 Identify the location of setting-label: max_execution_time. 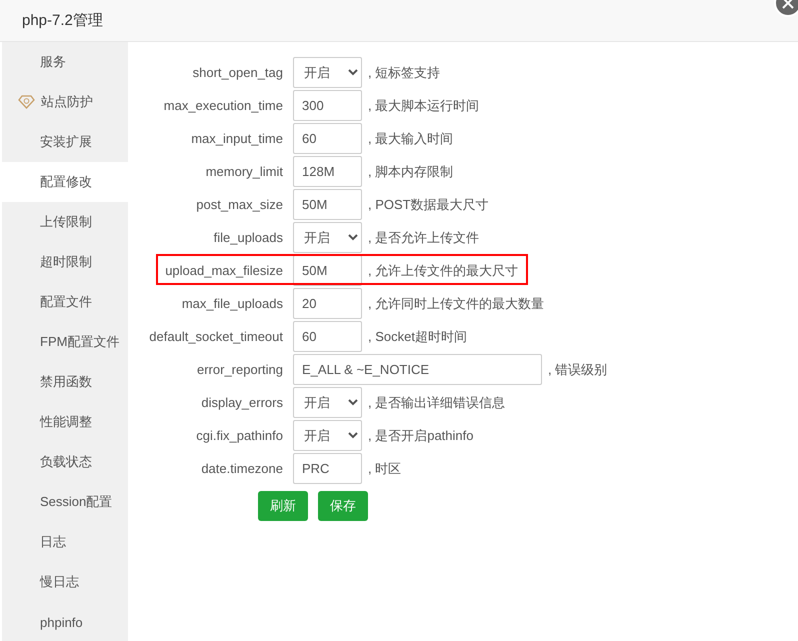
(222, 105).